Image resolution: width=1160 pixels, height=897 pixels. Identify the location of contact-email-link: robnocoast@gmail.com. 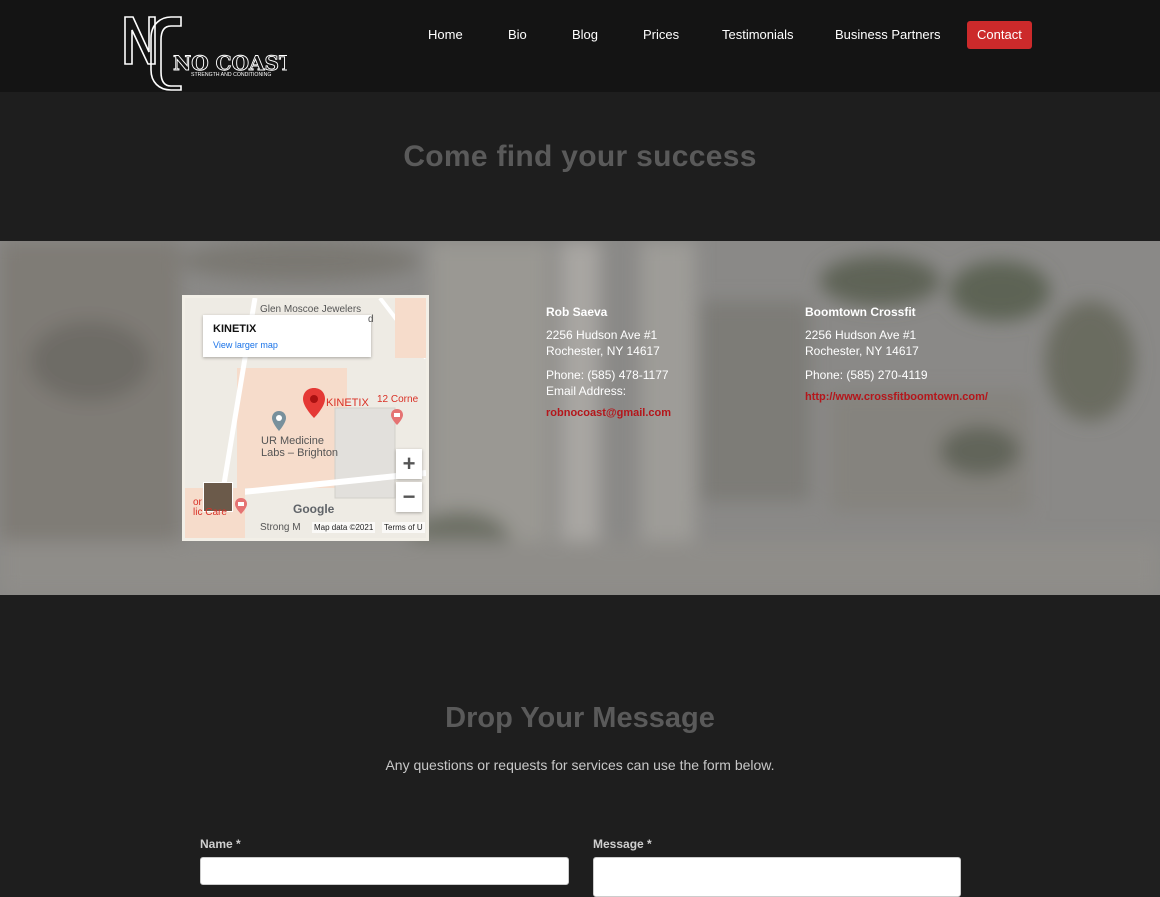
(646, 413).